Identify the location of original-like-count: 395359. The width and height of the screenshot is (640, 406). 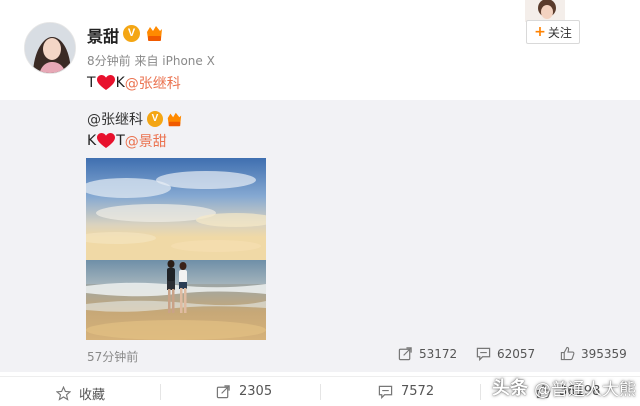
(593, 353).